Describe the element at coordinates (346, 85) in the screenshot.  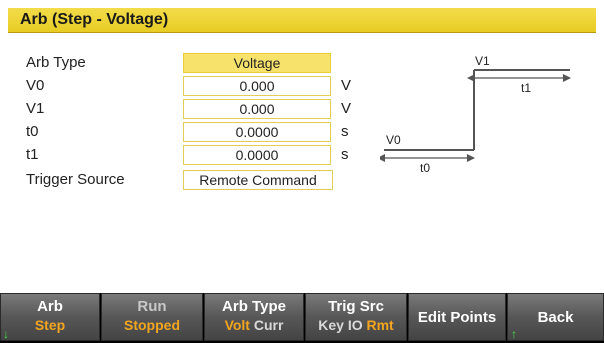
I see `v0-unit: V` at that location.